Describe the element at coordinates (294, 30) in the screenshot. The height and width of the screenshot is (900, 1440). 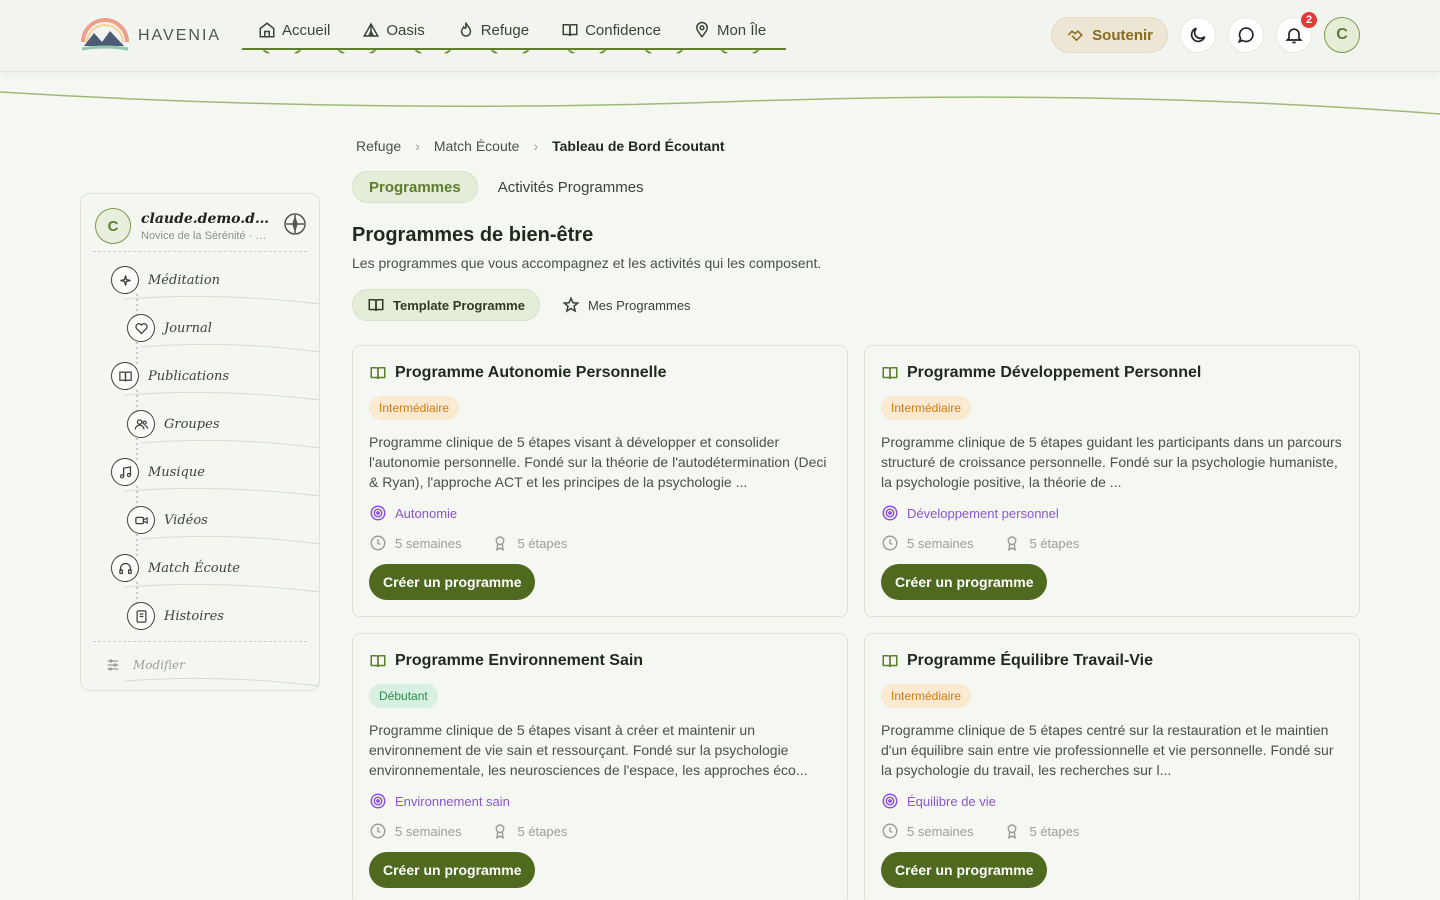
I see `nav-item-accueil: Accueil` at that location.